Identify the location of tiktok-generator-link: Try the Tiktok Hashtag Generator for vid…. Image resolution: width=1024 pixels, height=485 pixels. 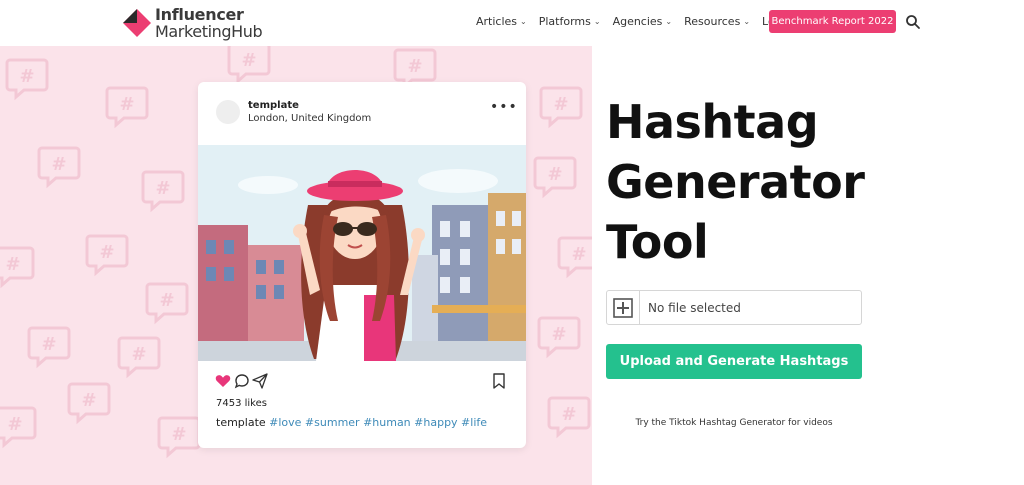
(734, 423).